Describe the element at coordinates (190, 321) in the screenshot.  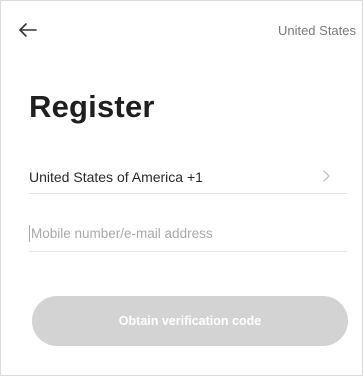
I see `obtain-verification-code-button: Obtain verification code` at that location.